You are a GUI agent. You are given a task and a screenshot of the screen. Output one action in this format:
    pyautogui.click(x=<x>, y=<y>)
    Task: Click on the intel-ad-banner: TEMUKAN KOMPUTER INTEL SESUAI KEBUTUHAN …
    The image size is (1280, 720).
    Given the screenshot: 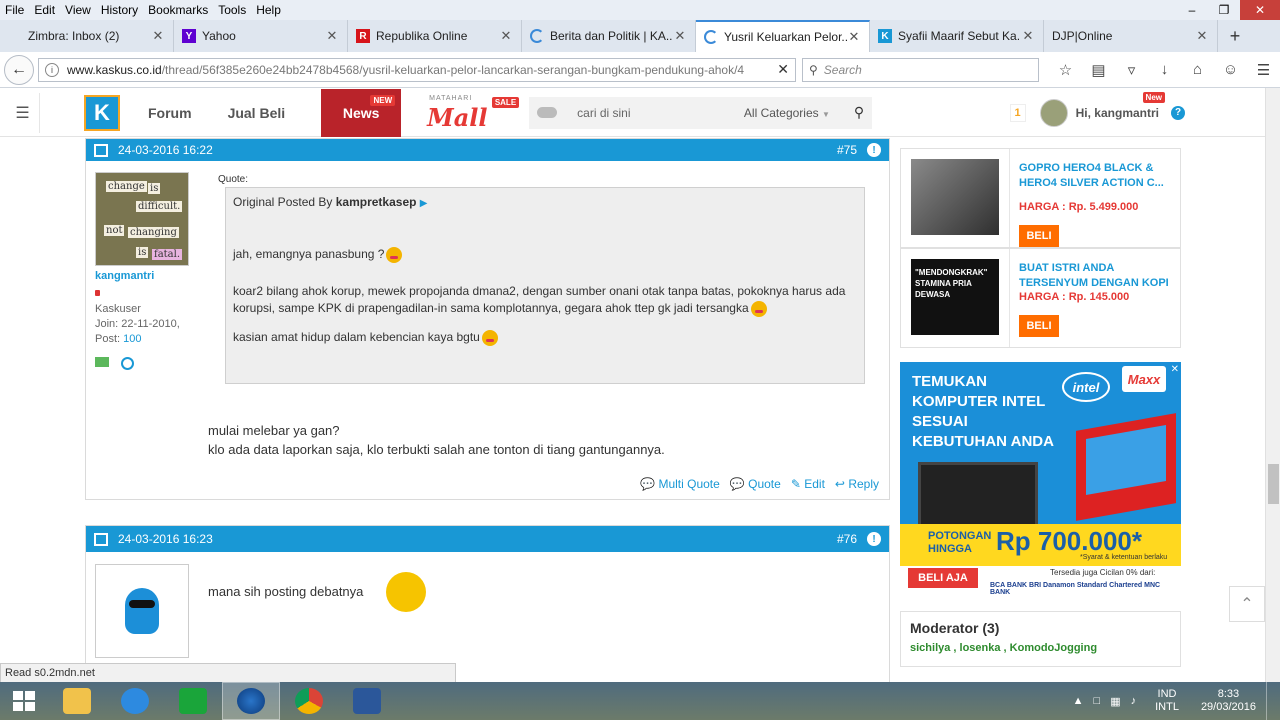 What is the action you would take?
    pyautogui.click(x=1040, y=479)
    